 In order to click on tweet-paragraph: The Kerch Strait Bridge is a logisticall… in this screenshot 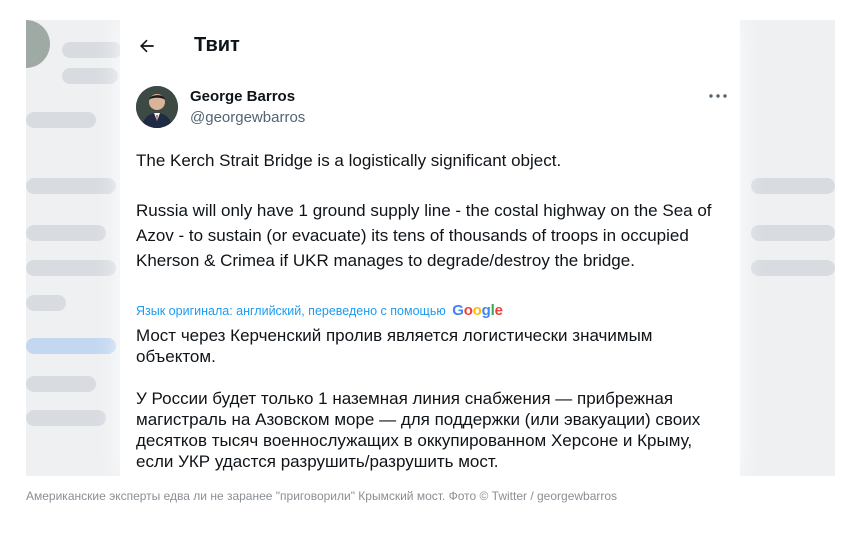, I will do `click(349, 160)`.